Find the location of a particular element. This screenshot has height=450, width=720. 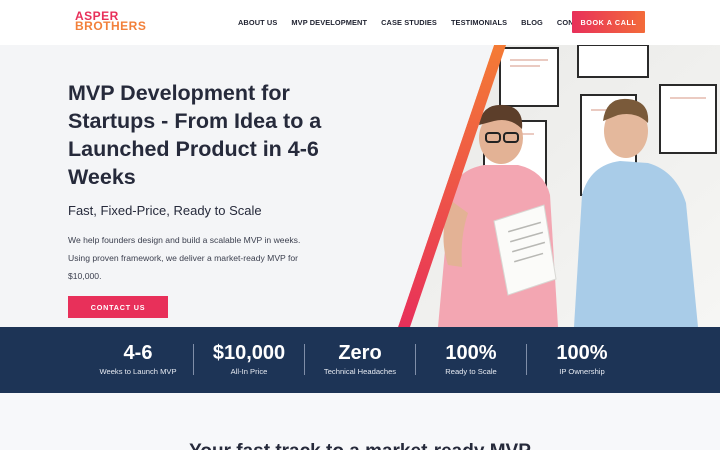

next-section: Your fast track to a market-ready MVP is located at coordinates (360, 421).